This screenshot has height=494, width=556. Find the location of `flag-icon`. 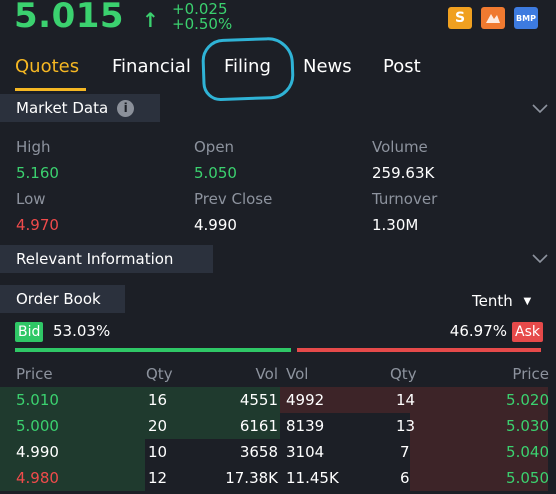

flag-icon is located at coordinates (493, 18).